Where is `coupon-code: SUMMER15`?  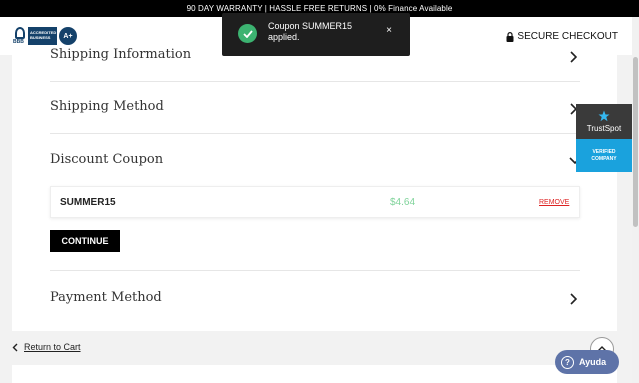 coupon-code: SUMMER15 is located at coordinates (88, 202).